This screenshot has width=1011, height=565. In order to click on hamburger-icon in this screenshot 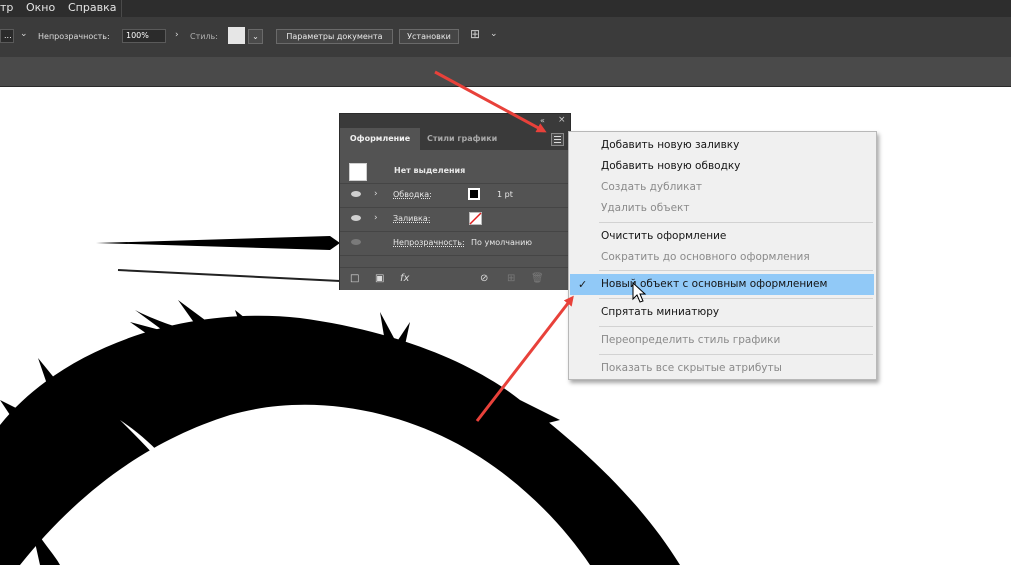, I will do `click(557, 136)`.